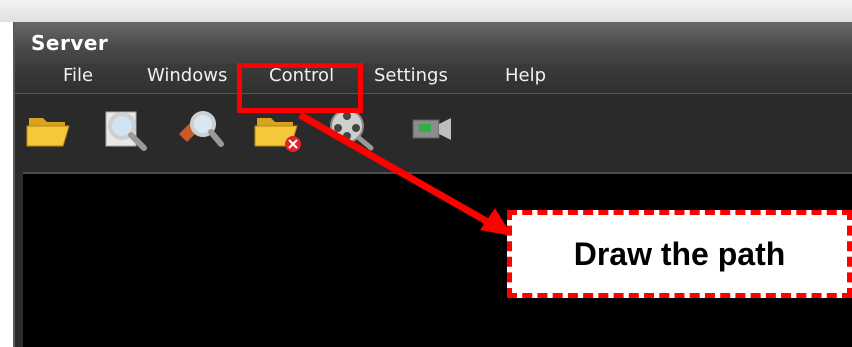  What do you see at coordinates (187, 75) in the screenshot?
I see `menu-windows: Windows` at bounding box center [187, 75].